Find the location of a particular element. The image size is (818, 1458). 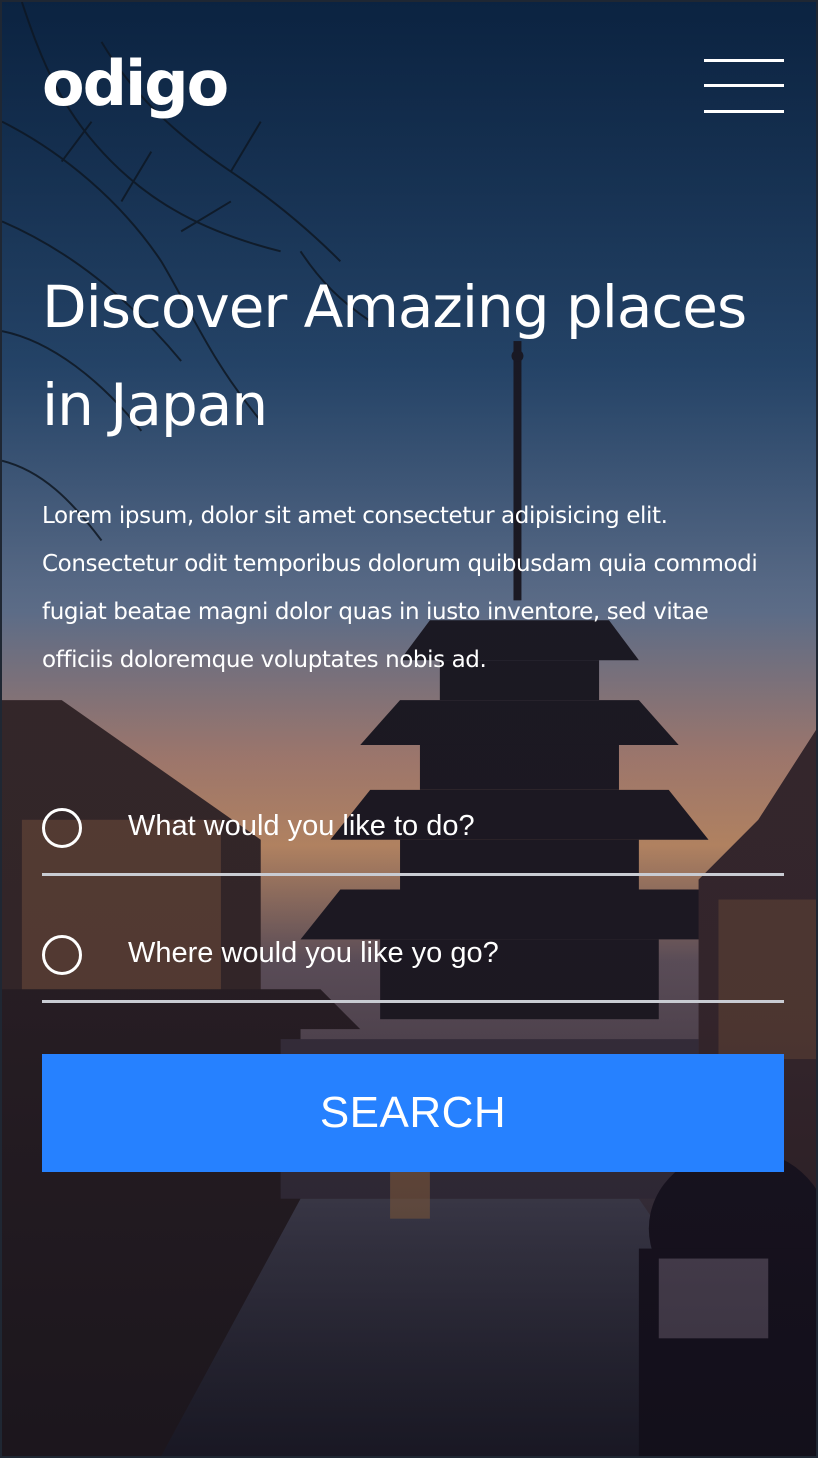

activity-input is located at coordinates (448, 826).